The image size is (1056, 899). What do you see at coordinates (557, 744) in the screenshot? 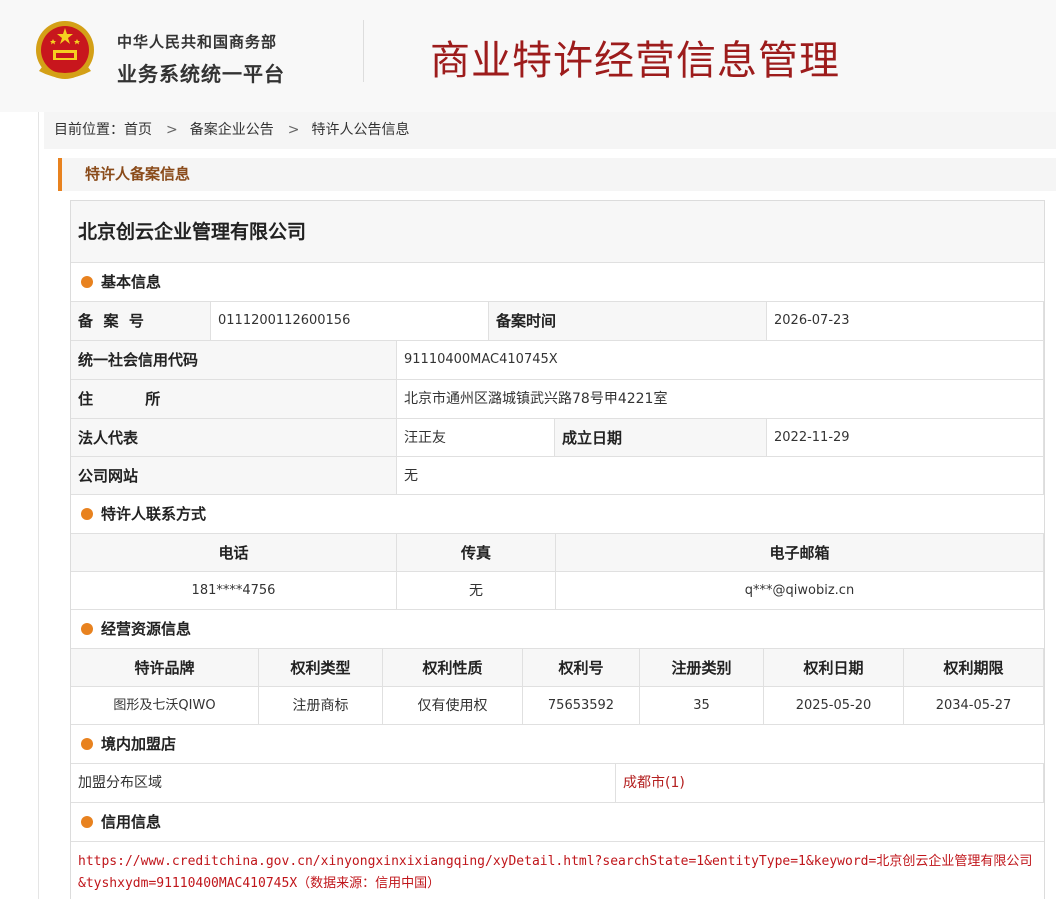
I see `franchise-heading: 境内加盟店` at bounding box center [557, 744].